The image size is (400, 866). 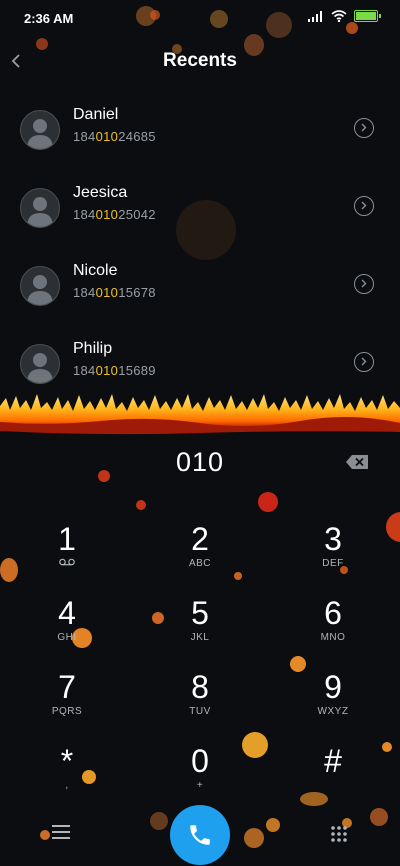 I want to click on key-letters: +, so click(x=200, y=785).